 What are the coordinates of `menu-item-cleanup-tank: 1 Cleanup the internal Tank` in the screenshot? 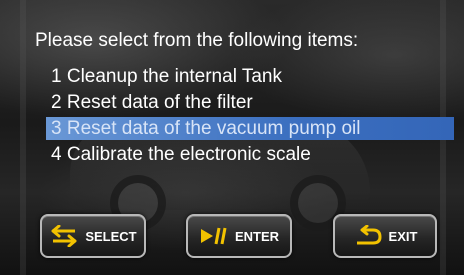 It's located at (251, 76).